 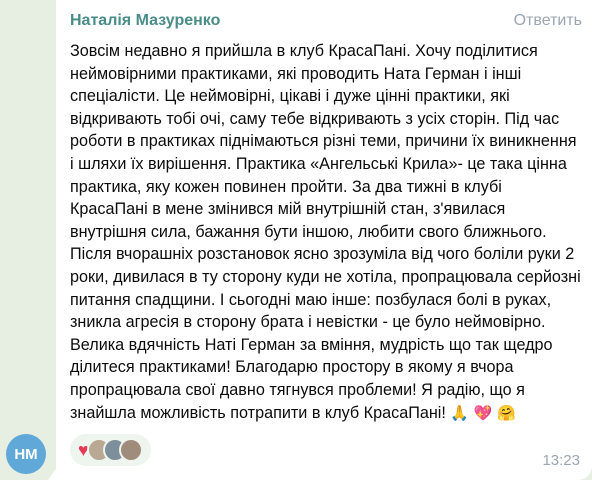 What do you see at coordinates (483, 412) in the screenshot?
I see `message-emojis: 🙏 💖 🤗` at bounding box center [483, 412].